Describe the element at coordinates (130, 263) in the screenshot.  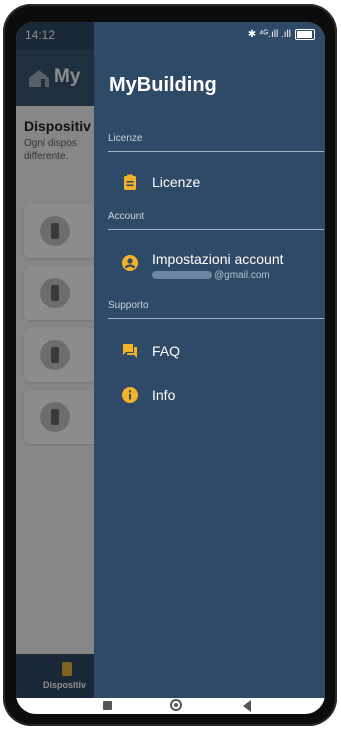
I see `account-circle-icon` at that location.